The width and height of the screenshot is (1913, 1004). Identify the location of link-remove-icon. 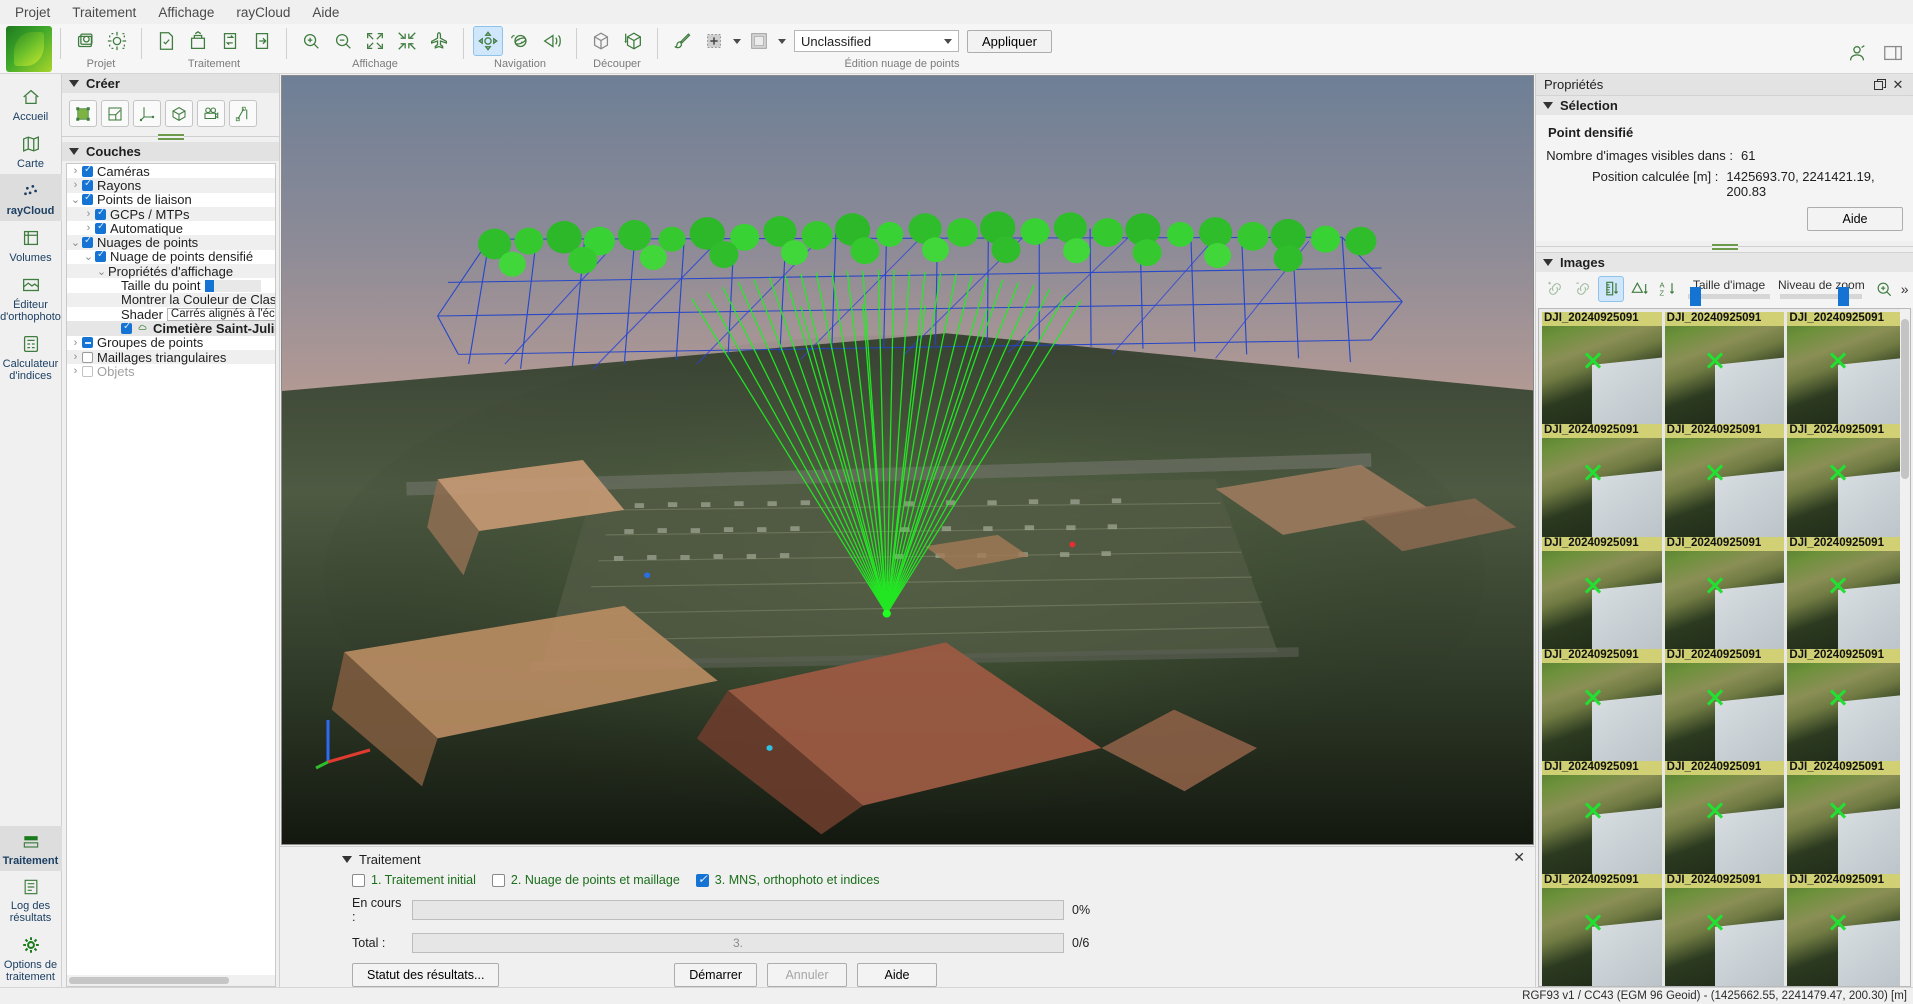
(1583, 289).